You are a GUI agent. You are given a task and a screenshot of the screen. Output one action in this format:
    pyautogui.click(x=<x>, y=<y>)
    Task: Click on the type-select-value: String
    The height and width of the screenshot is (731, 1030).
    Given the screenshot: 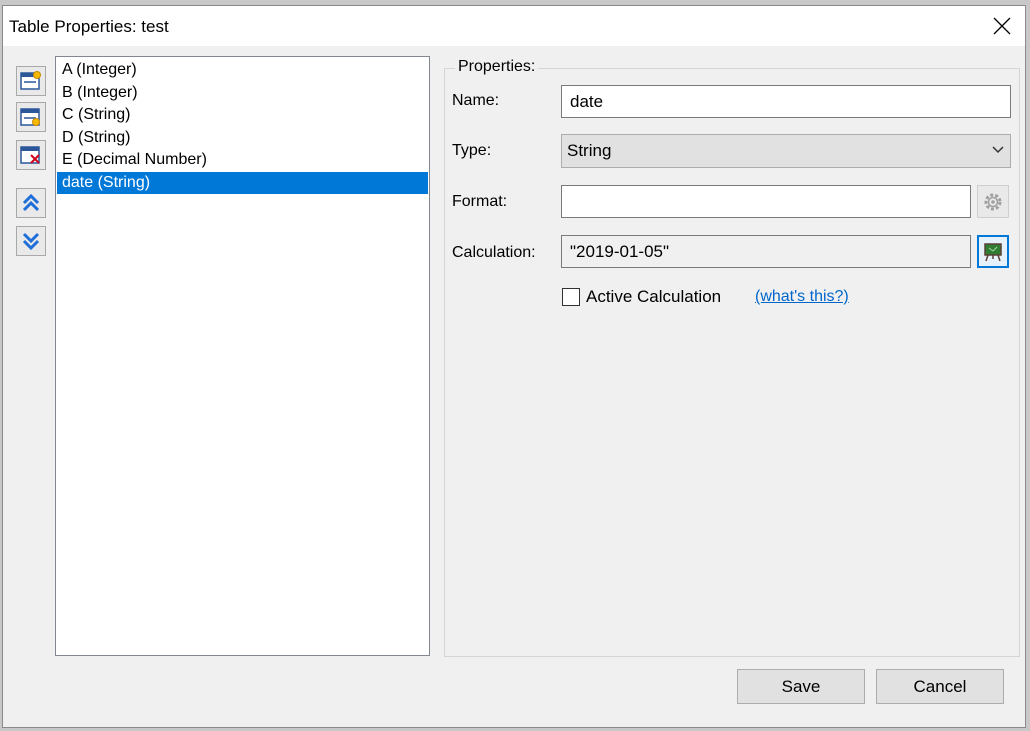 What is the action you would take?
    pyautogui.click(x=589, y=150)
    